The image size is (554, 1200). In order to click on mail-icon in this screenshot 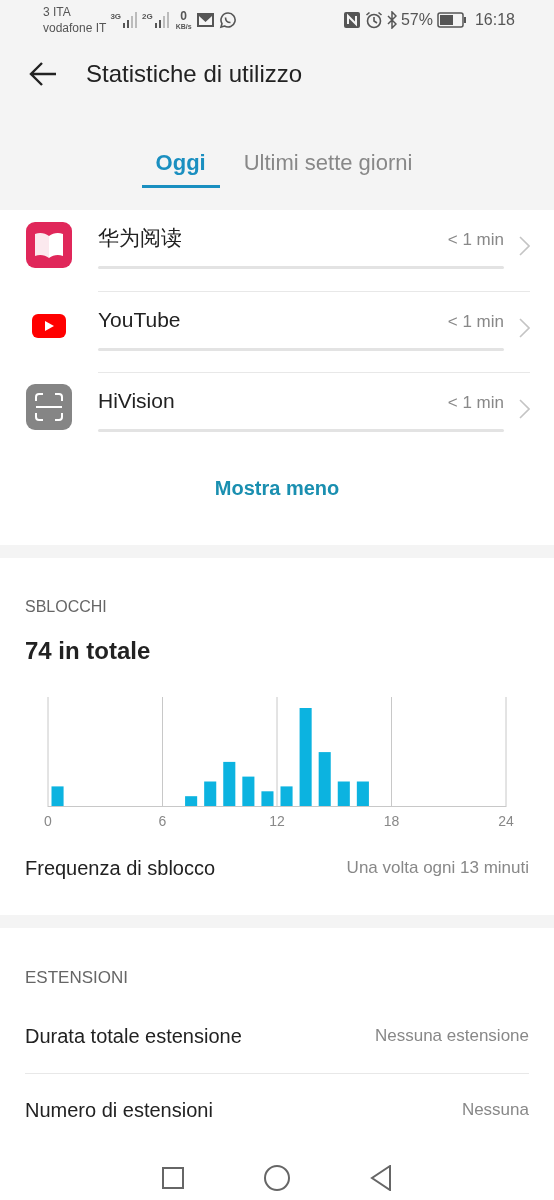, I will do `click(205, 20)`.